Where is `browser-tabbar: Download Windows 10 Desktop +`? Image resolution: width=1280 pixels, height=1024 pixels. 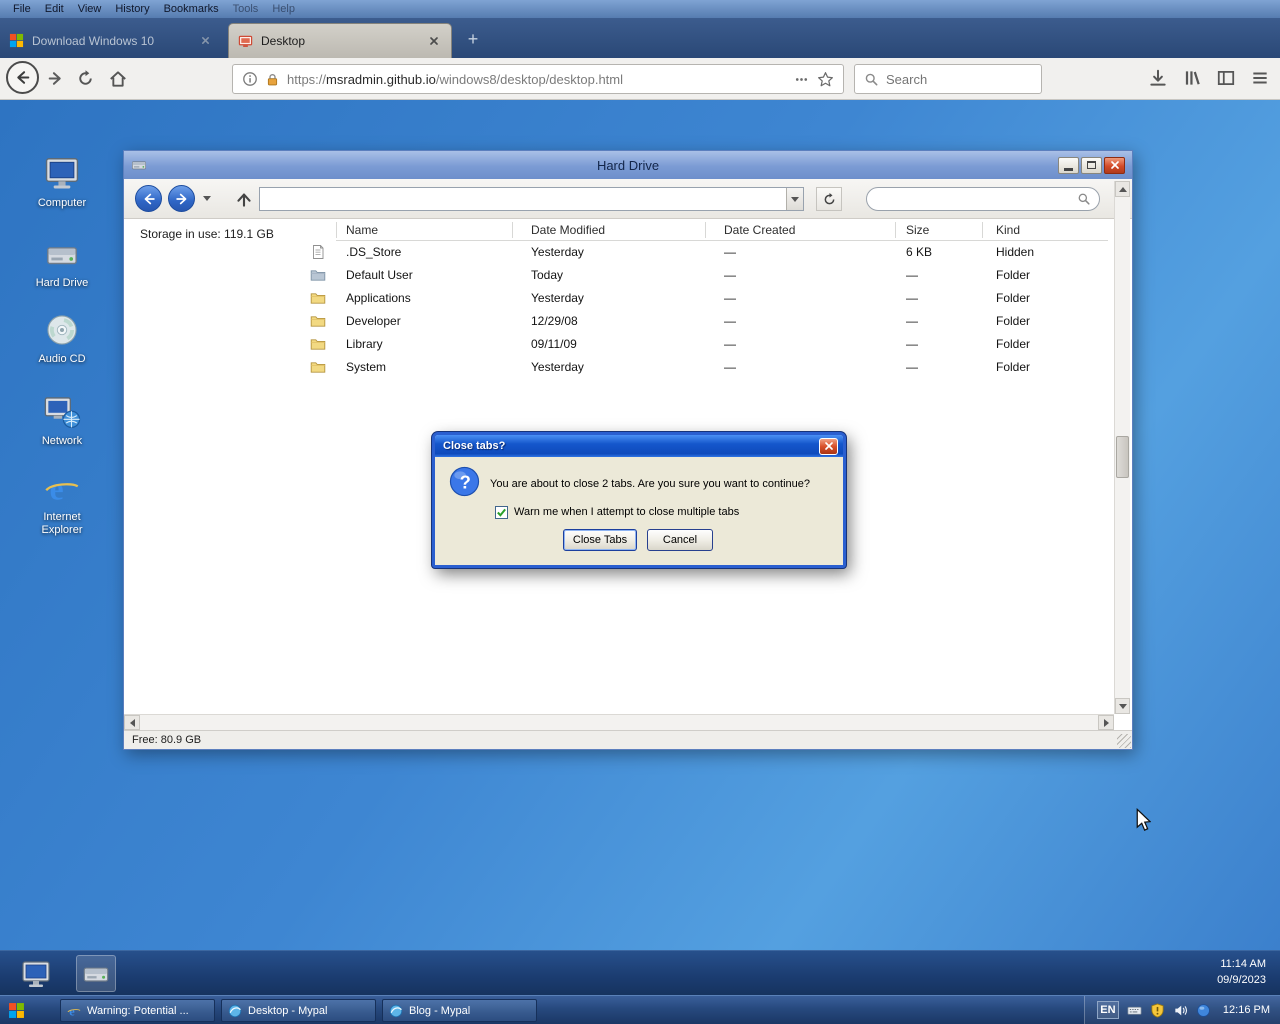 browser-tabbar: Download Windows 10 Desktop + is located at coordinates (640, 38).